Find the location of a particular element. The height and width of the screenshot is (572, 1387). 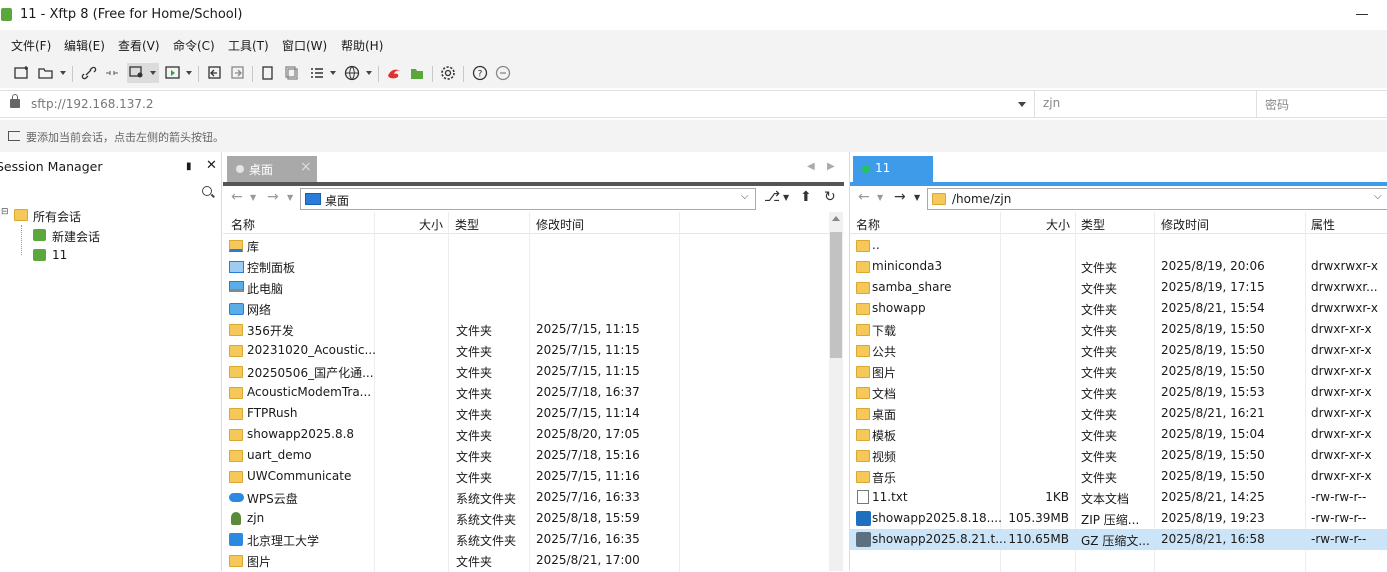

menu-tools: 工具(T) is located at coordinates (248, 45).